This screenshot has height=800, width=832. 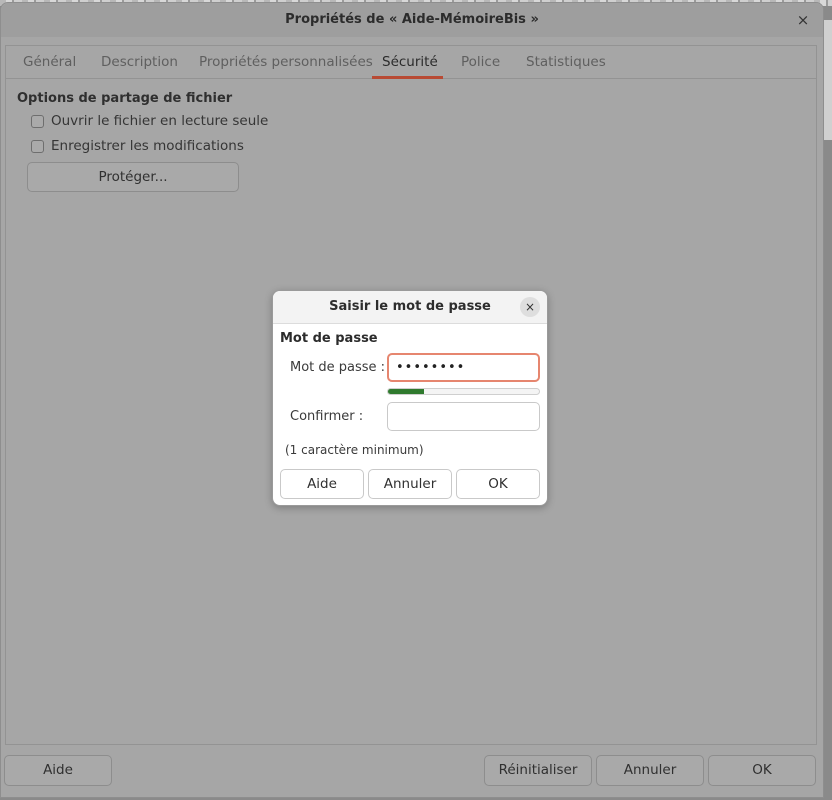 What do you see at coordinates (566, 62) in the screenshot?
I see `tab-statistics: Statistiques` at bounding box center [566, 62].